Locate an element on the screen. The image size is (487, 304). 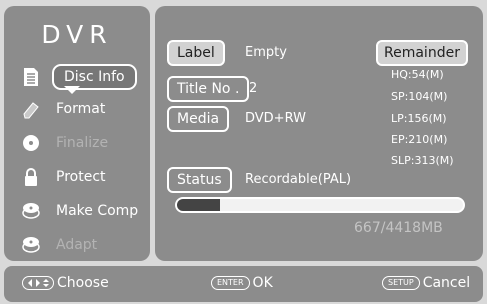
choose-label: Choose is located at coordinates (83, 283).